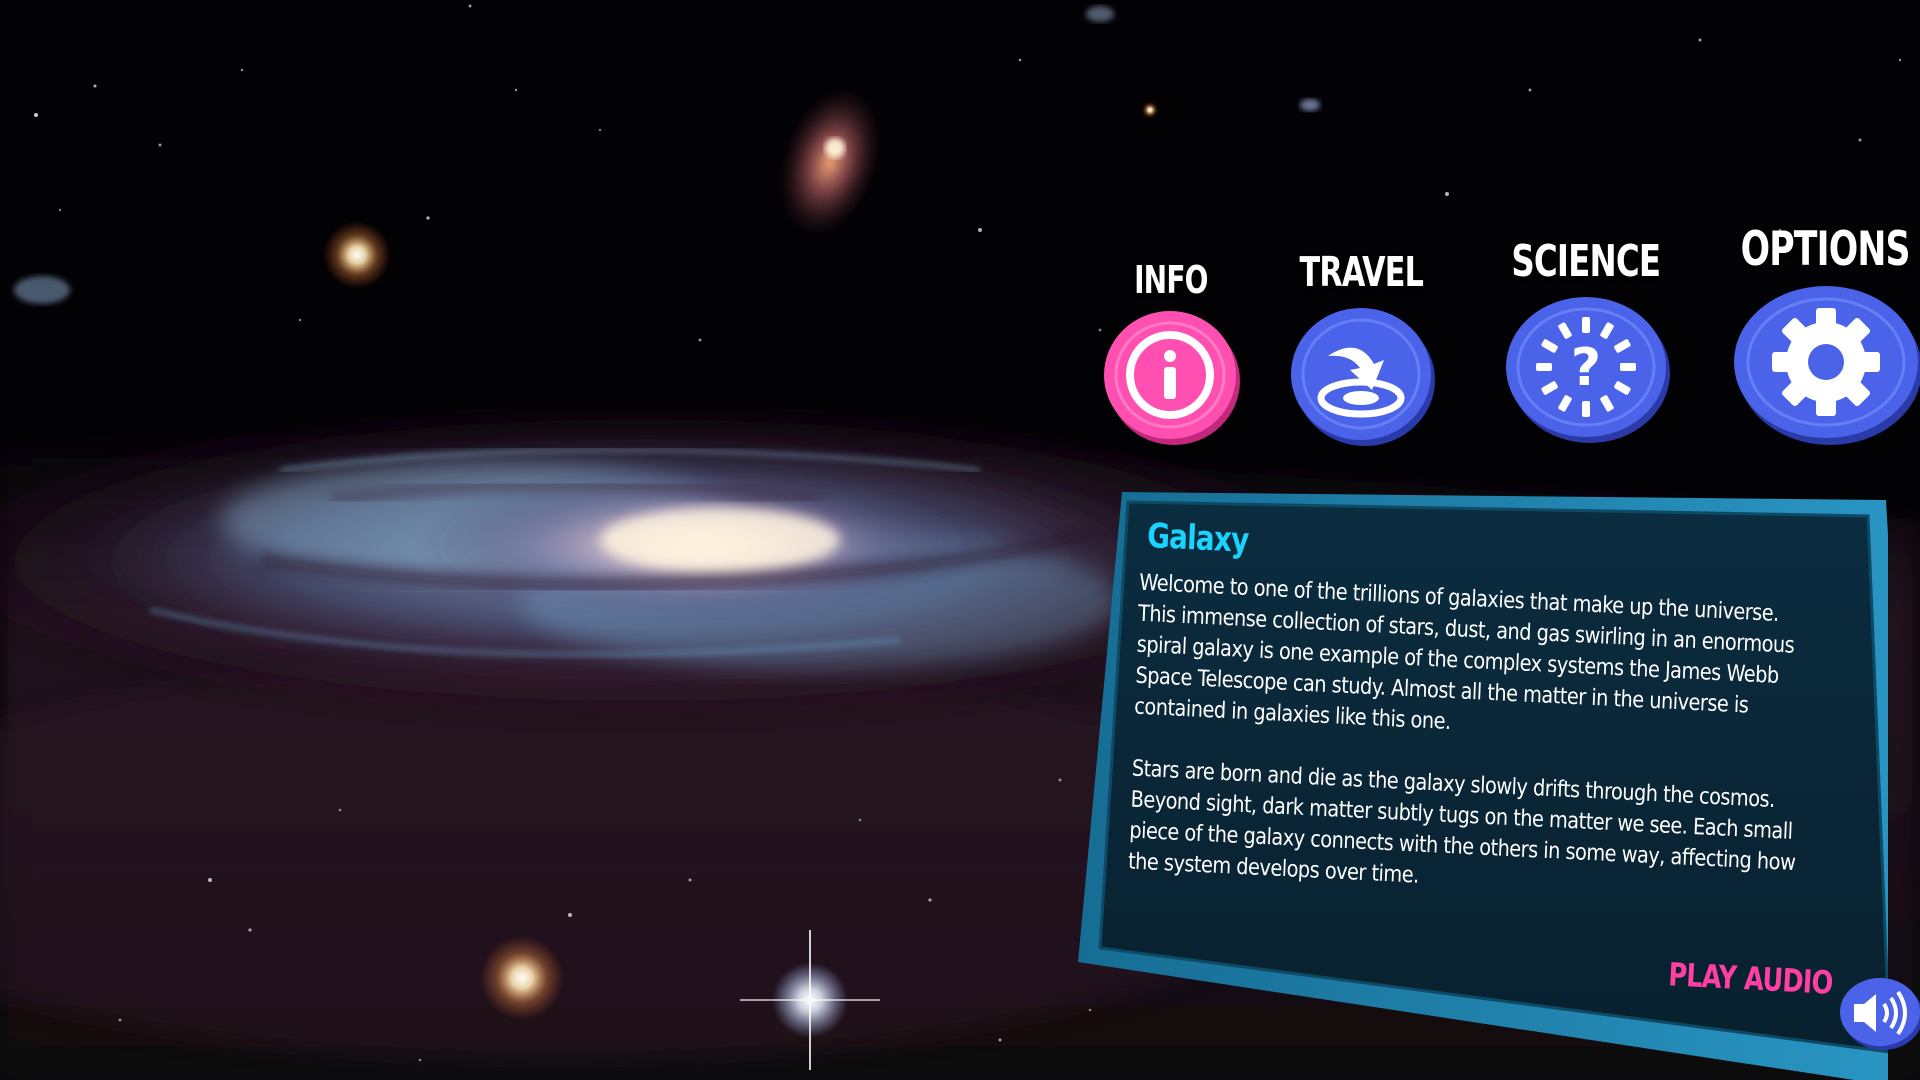 This screenshot has width=1920, height=1080. I want to click on play-audio-label: PLAY AUDIO, so click(1750, 978).